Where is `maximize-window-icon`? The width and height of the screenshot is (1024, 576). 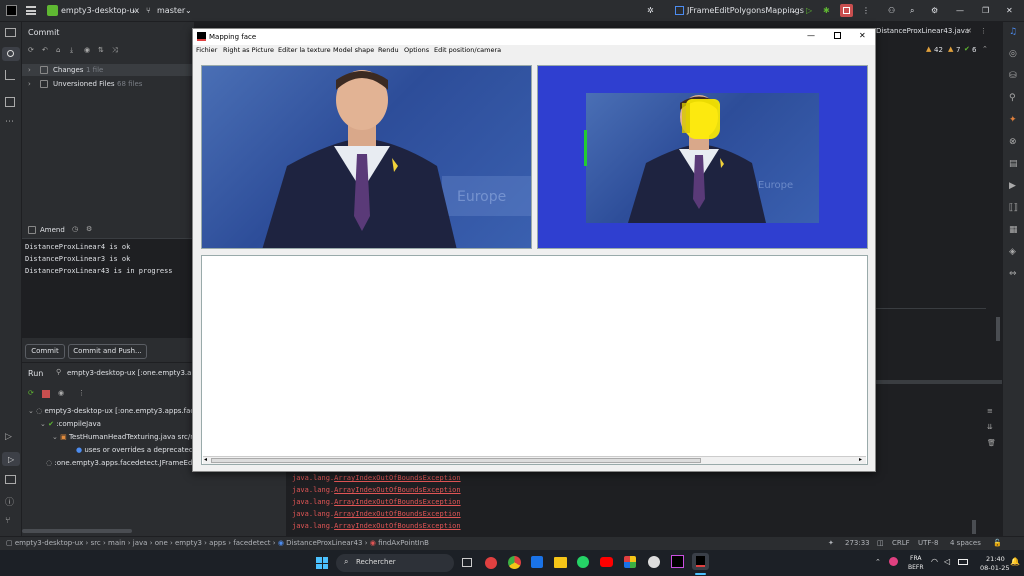 maximize-window-icon is located at coordinates (837, 35).